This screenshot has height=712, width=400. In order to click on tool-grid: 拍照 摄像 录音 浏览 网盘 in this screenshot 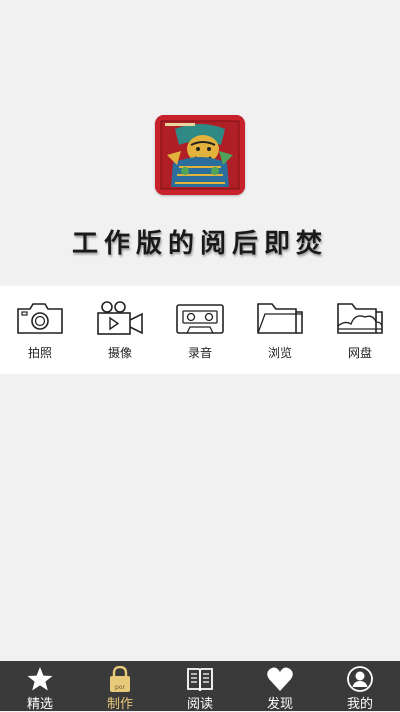, I will do `click(200, 330)`.